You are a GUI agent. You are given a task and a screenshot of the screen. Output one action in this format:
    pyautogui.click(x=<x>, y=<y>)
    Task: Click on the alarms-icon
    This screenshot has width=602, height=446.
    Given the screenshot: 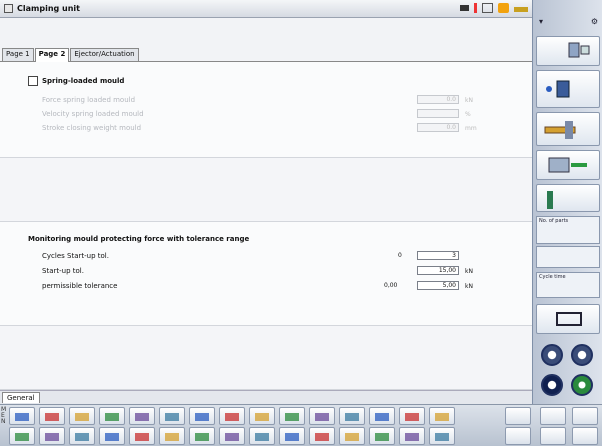 What is the action you would take?
    pyautogui.click(x=112, y=437)
    